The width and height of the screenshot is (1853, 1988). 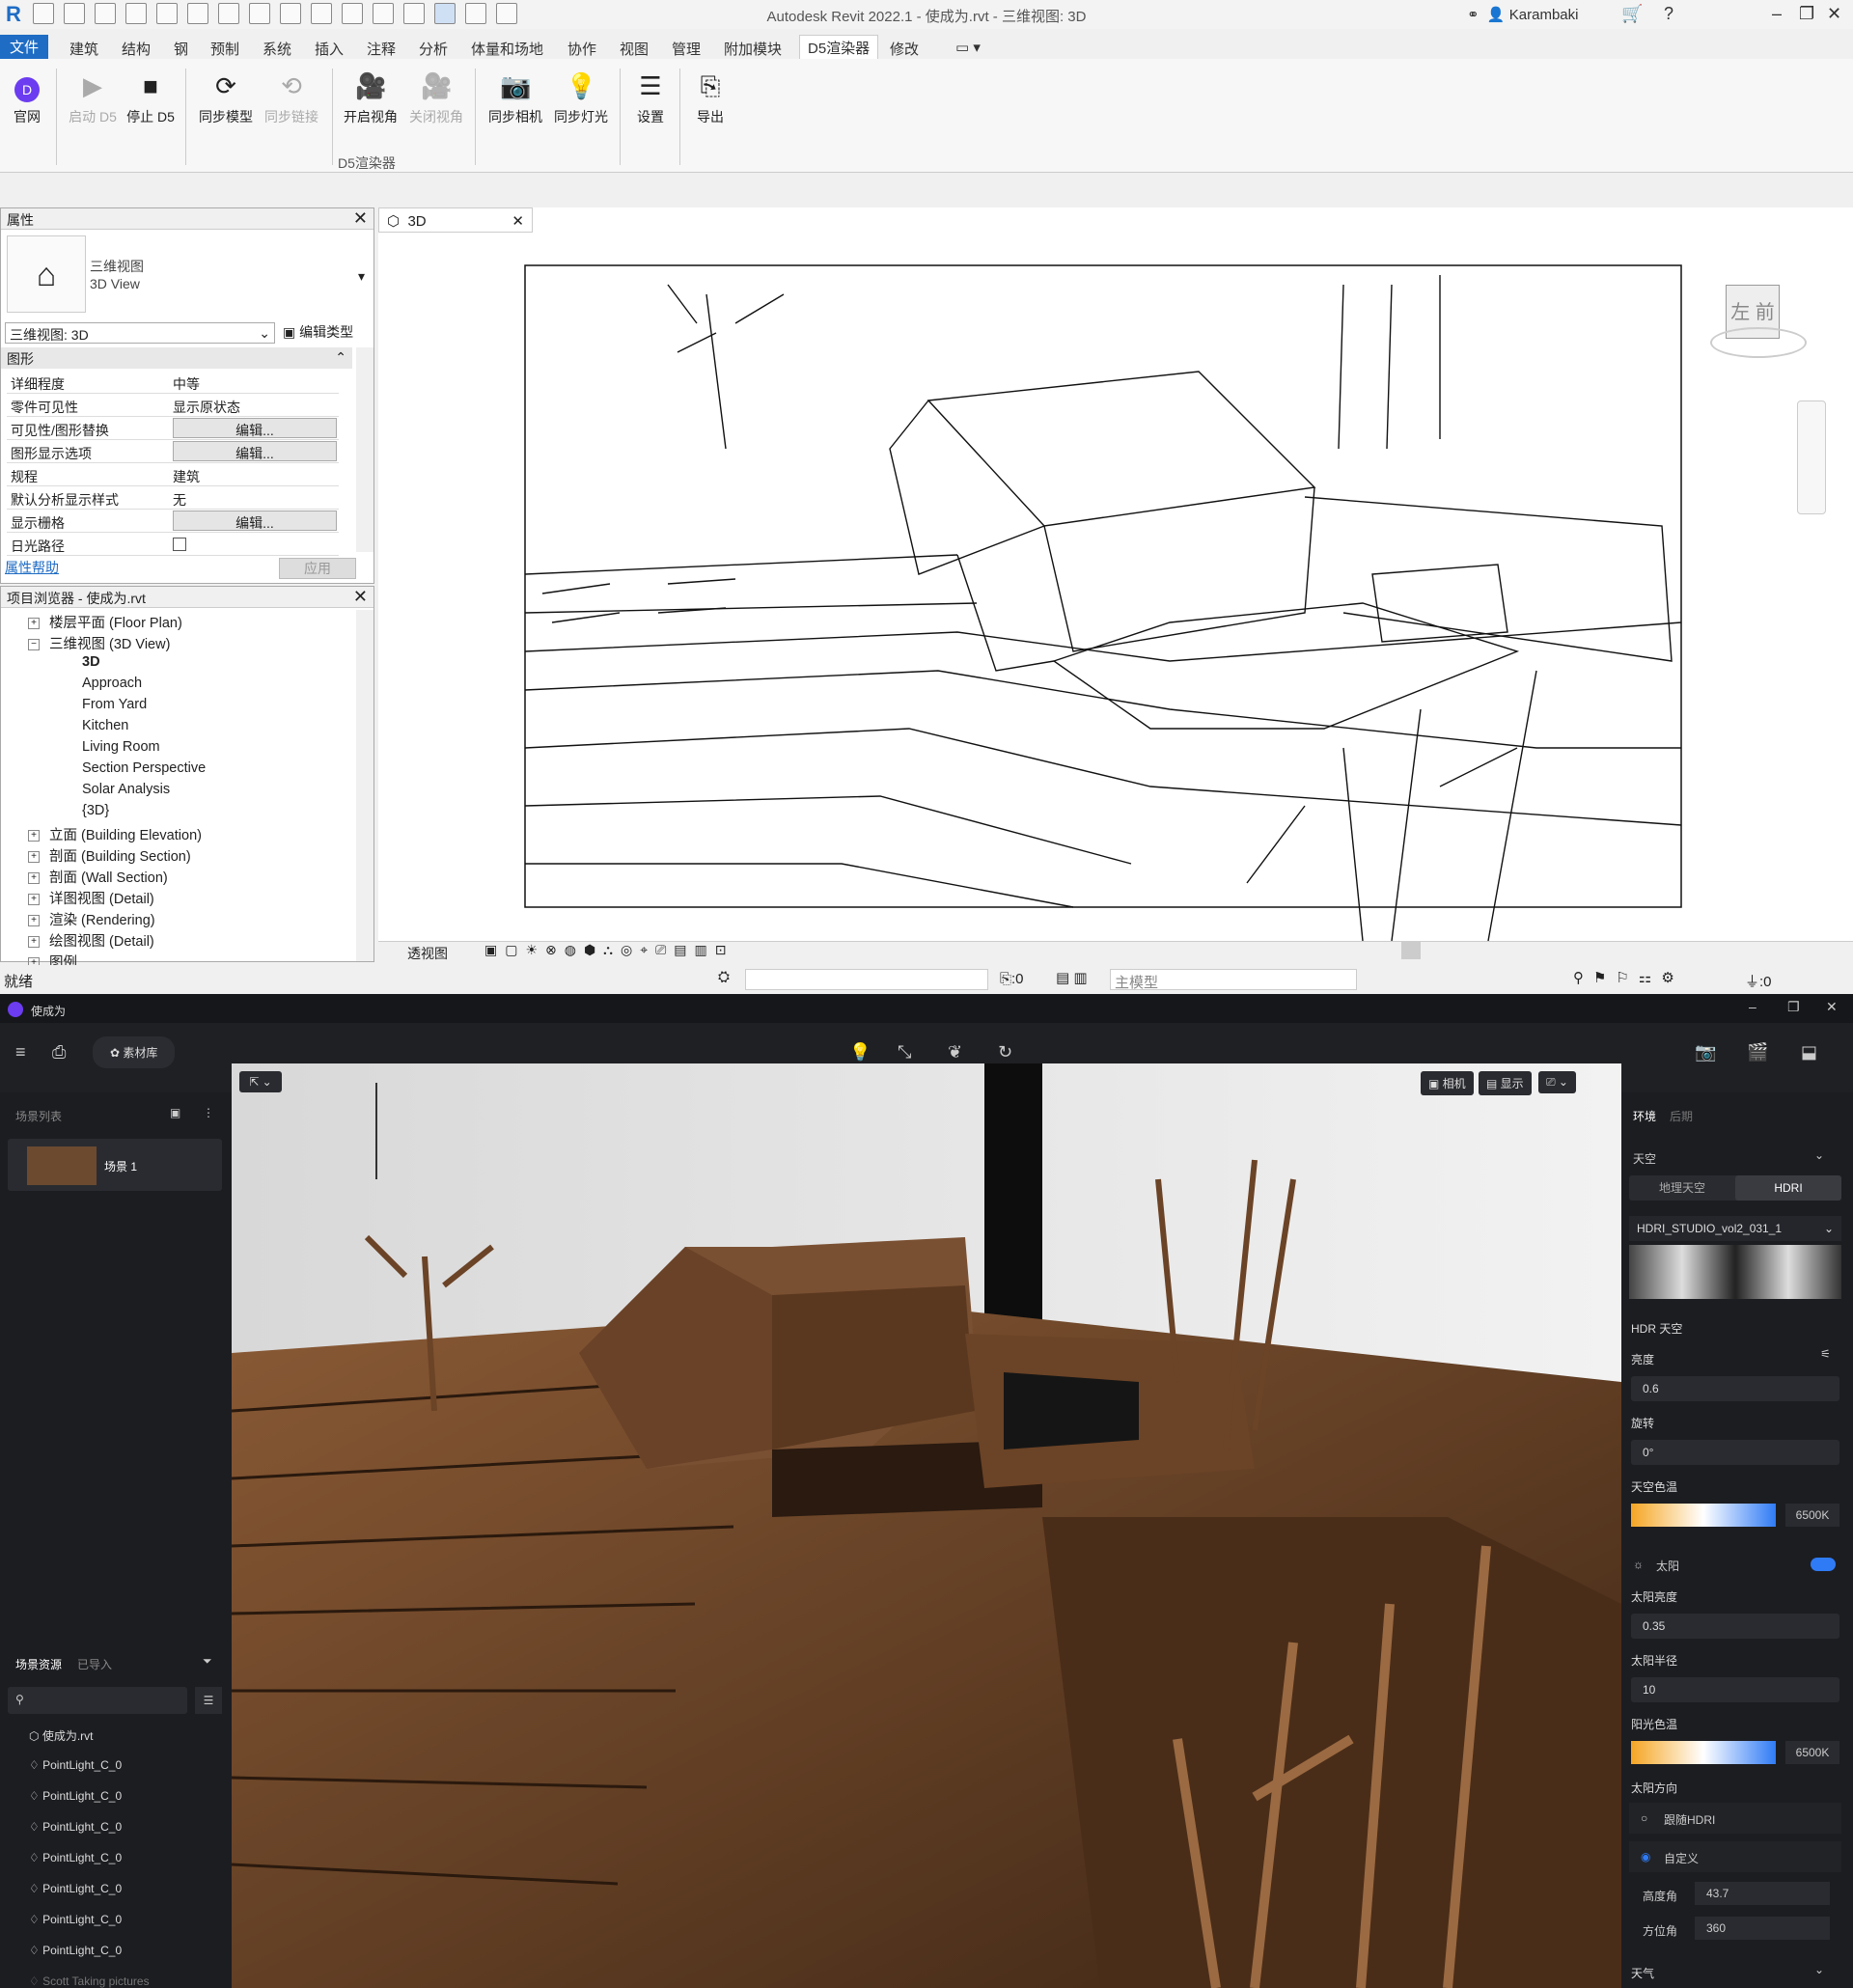 I want to click on collapse-icon: −, so click(x=34, y=645).